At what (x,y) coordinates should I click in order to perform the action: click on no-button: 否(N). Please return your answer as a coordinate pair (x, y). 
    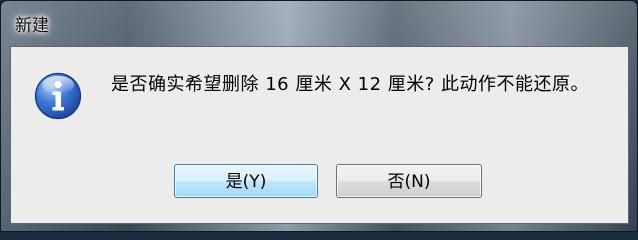
    Looking at the image, I should click on (409, 181).